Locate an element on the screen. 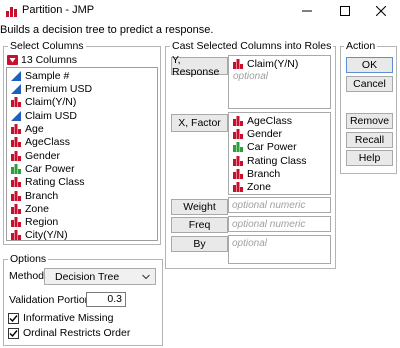 This screenshot has width=400, height=348. window-title: Partition - JMP is located at coordinates (58, 10).